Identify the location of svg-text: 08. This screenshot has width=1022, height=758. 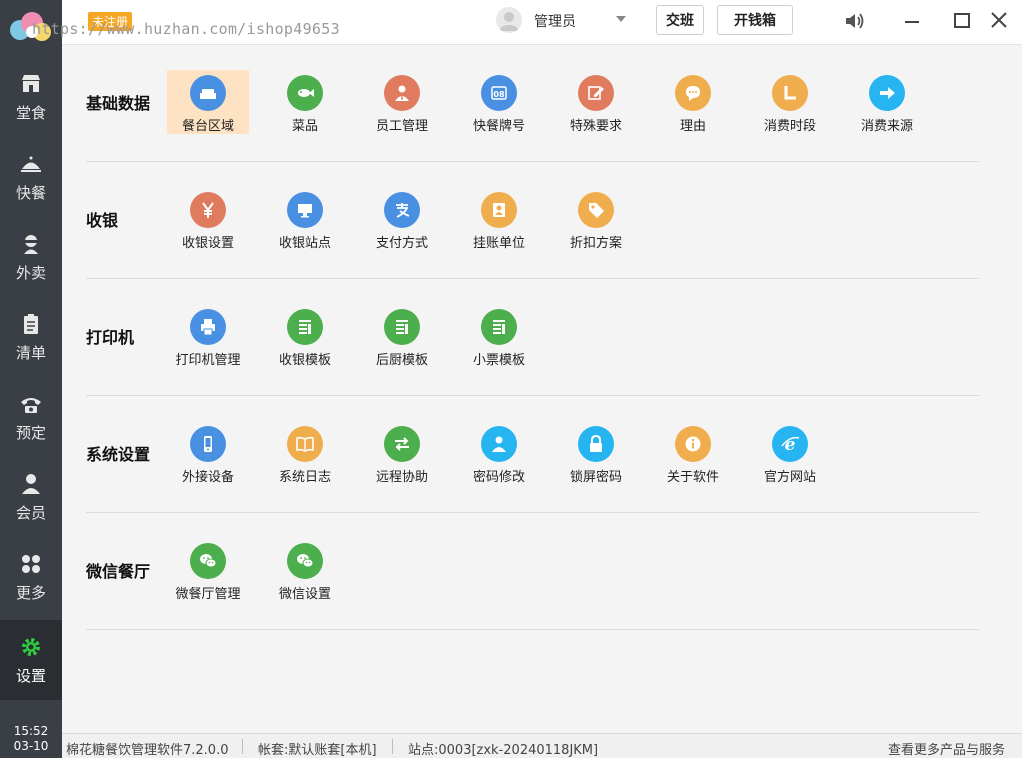
(499, 94).